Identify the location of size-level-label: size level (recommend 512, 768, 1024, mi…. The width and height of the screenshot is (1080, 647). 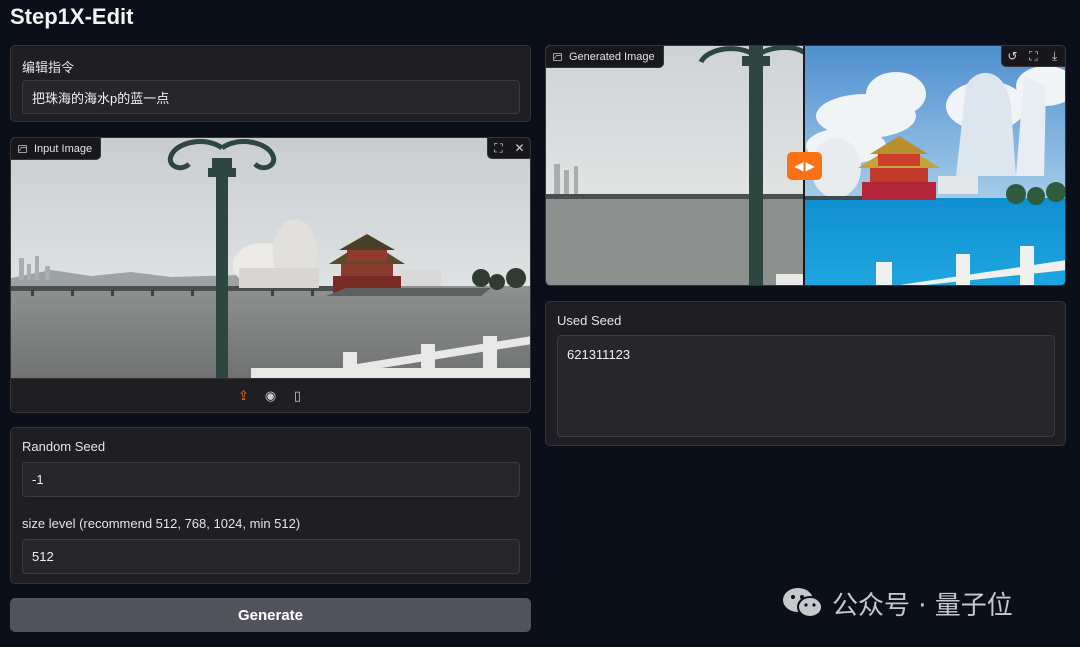
(161, 523).